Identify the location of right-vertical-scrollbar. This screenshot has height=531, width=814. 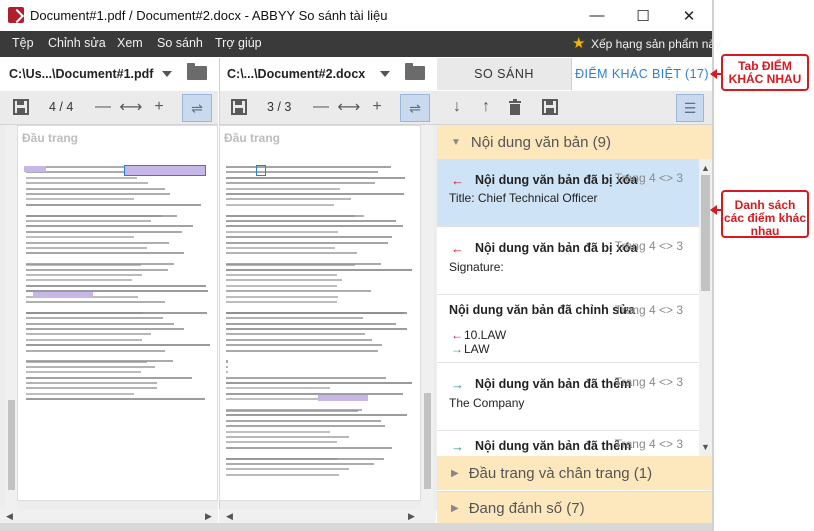
(427, 318).